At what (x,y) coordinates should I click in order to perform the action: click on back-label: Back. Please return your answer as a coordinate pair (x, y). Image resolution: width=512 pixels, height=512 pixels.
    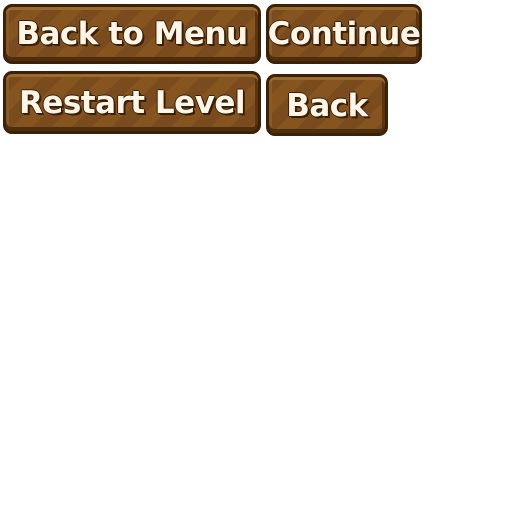
    Looking at the image, I should click on (327, 106).